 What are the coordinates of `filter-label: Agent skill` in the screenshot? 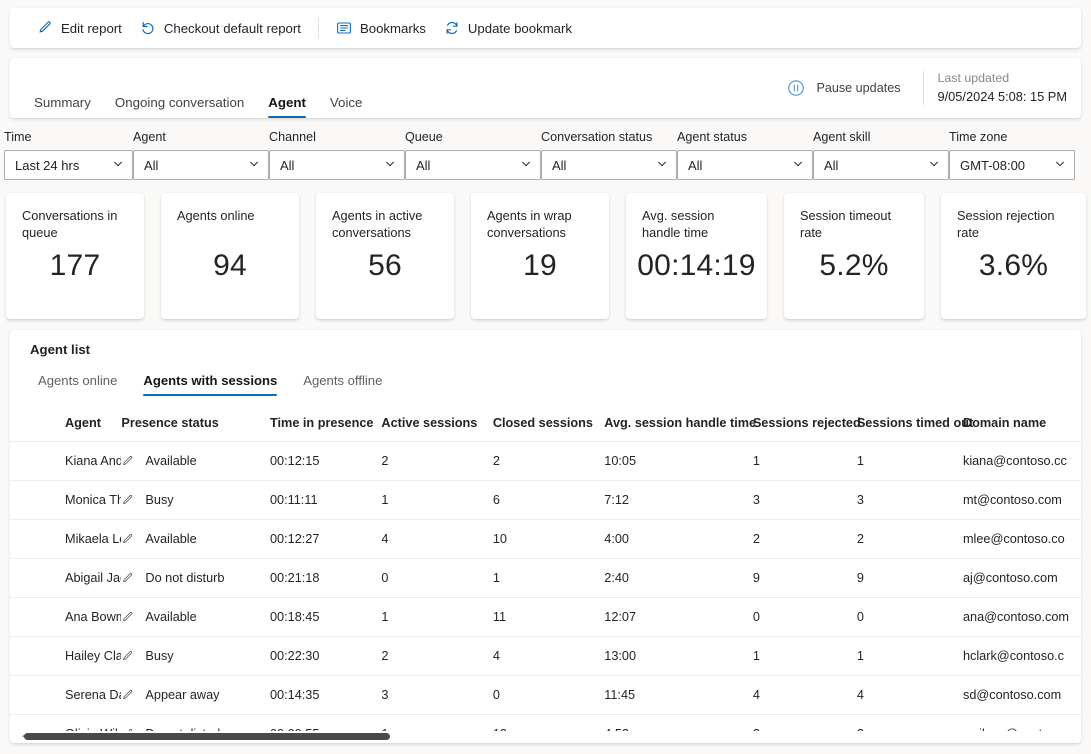 It's located at (842, 137).